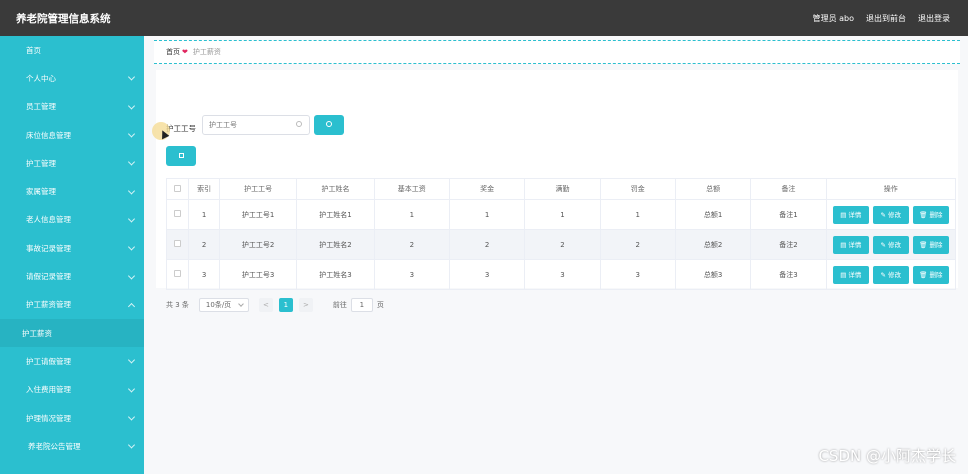 The height and width of the screenshot is (474, 968). Describe the element at coordinates (484, 18) in the screenshot. I see `top-bar: 养老院管理信息系统 管理员 abo 退出到前台 退出登录` at that location.